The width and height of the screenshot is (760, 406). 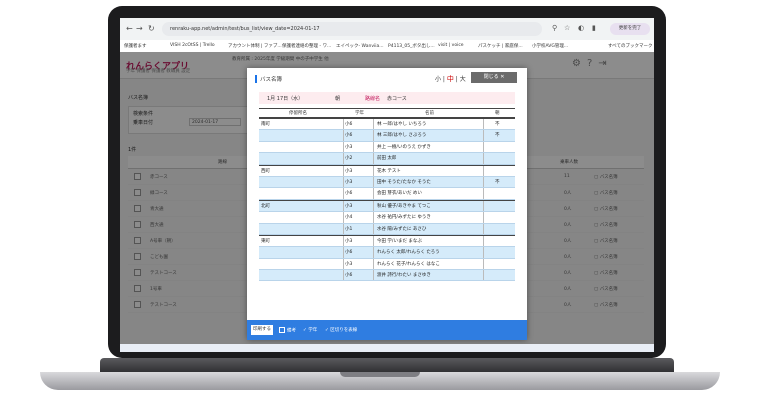 I want to click on roster-row: 小3 れんらく 花子/れんらく はなこ, so click(x=387, y=264).